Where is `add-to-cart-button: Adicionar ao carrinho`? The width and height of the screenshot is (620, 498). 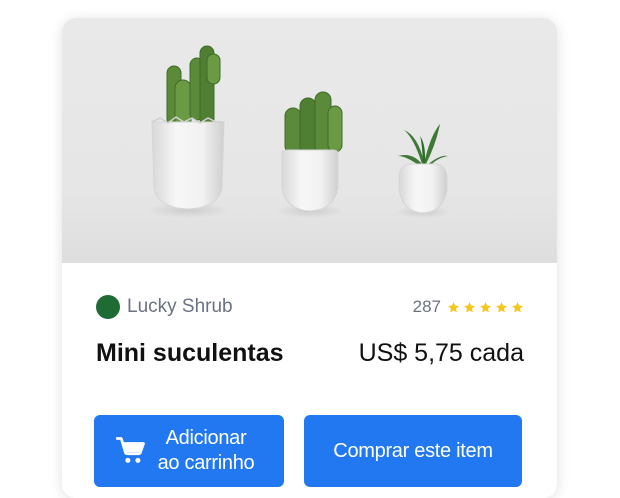
add-to-cart-button: Adicionar ao carrinho is located at coordinates (189, 451).